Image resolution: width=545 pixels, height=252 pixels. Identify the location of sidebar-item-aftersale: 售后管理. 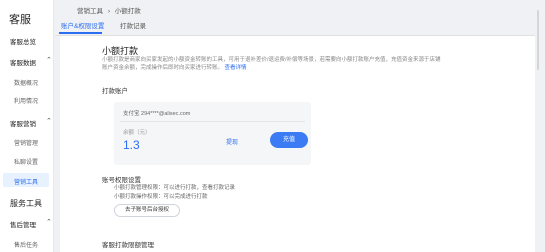
(23, 224).